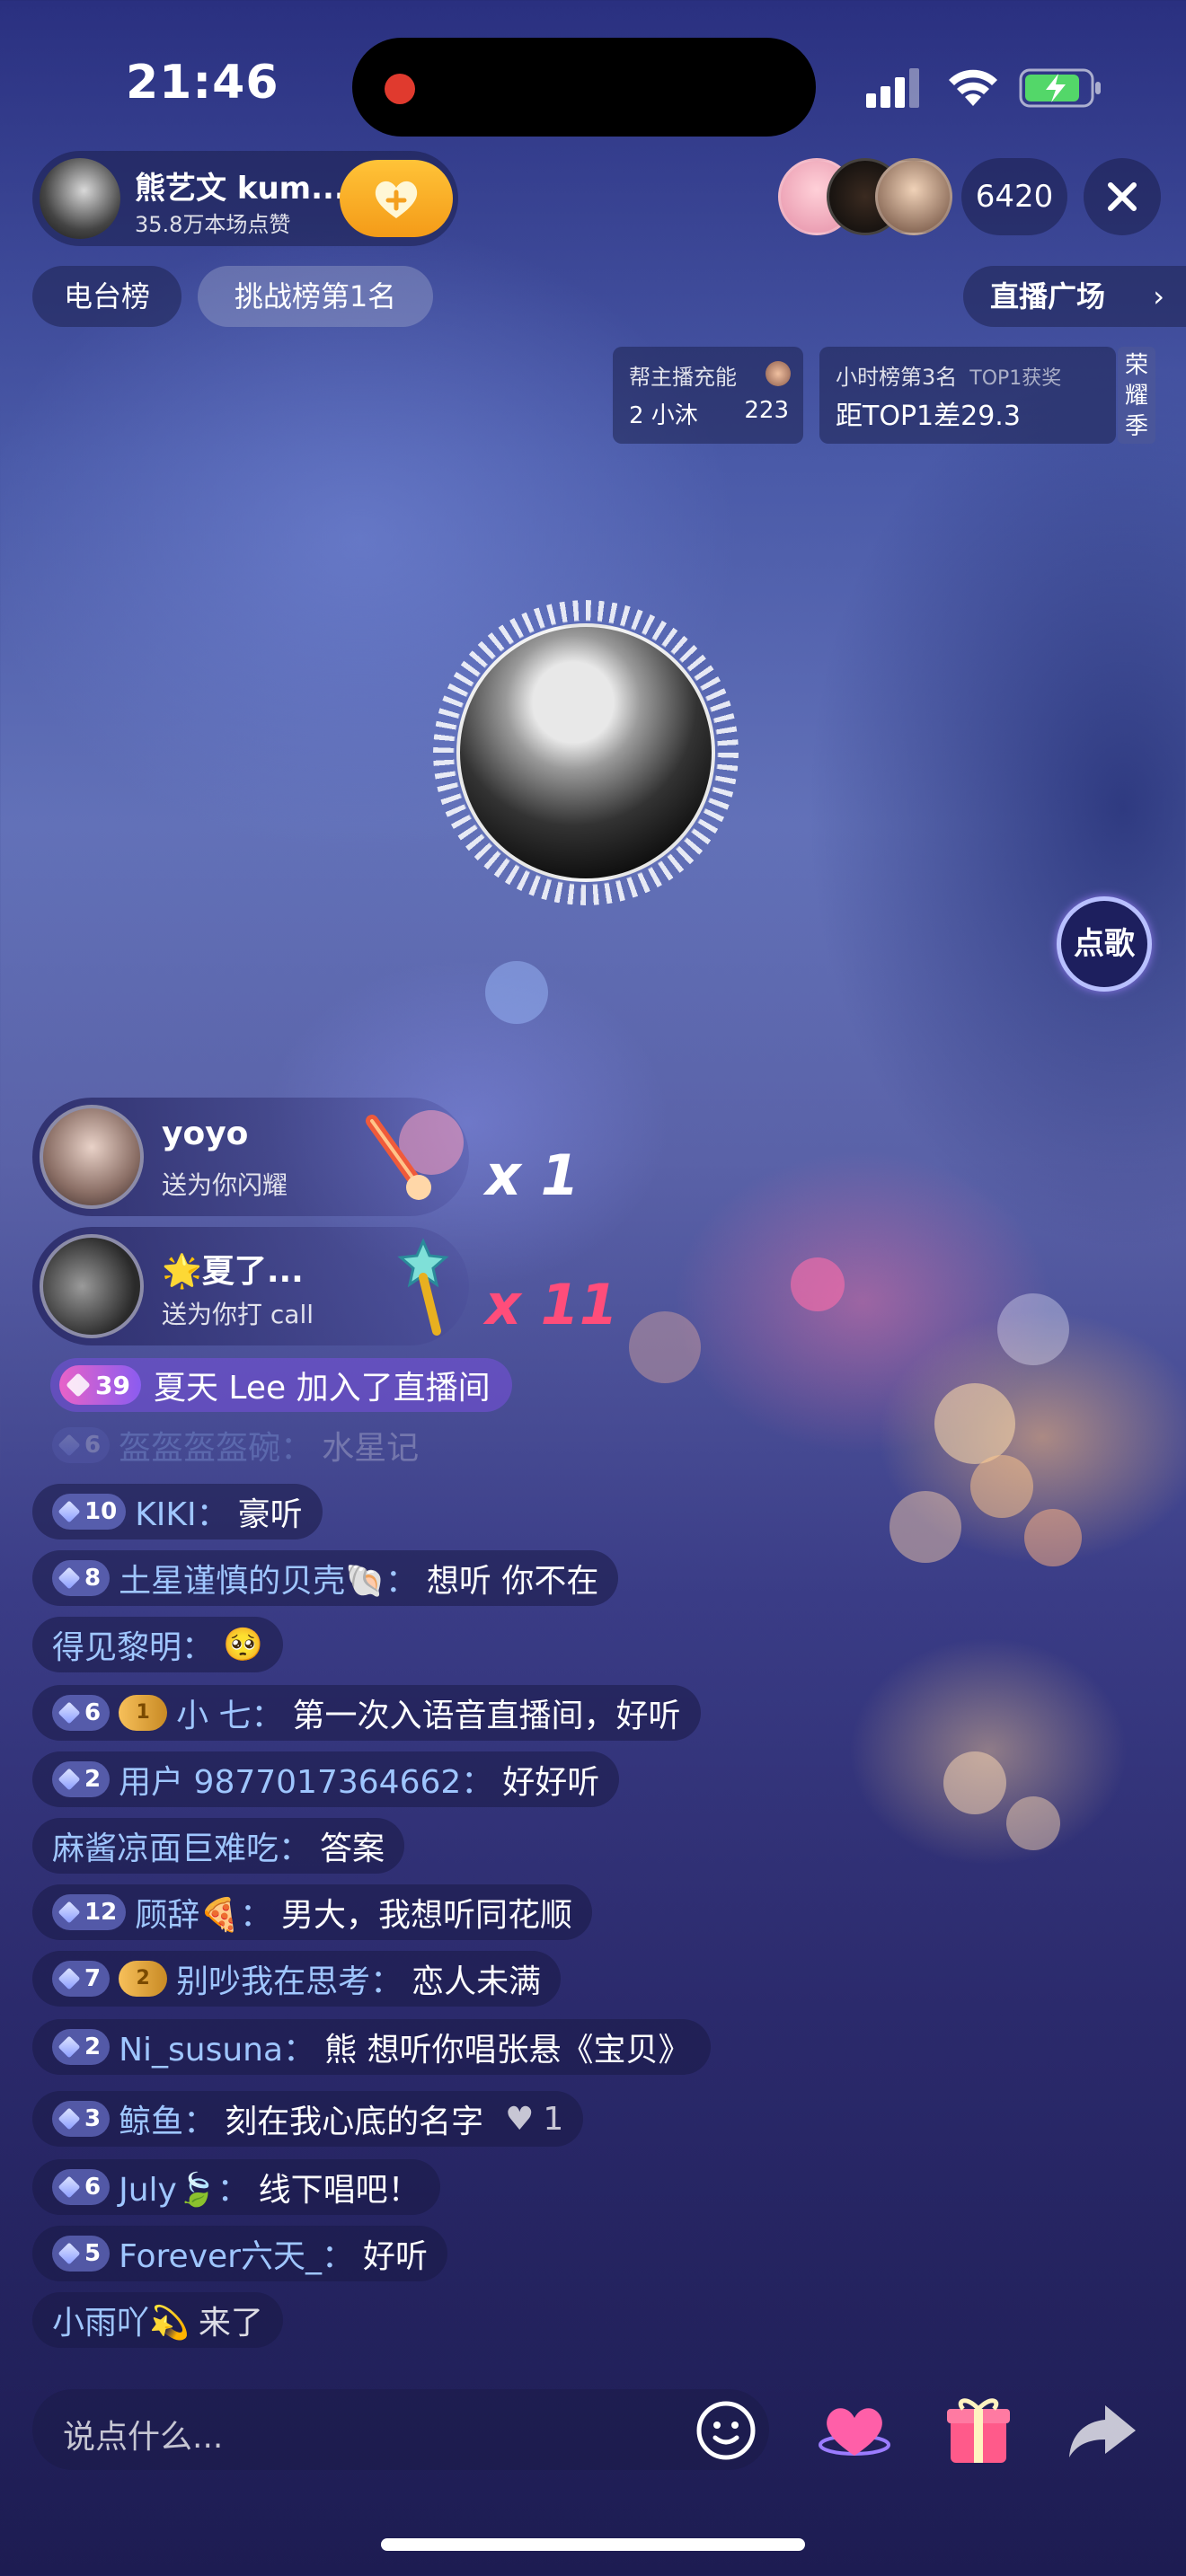 Image resolution: width=1186 pixels, height=2576 pixels. What do you see at coordinates (354, 2122) in the screenshot?
I see `chat-text: 刻在我心底的名字` at bounding box center [354, 2122].